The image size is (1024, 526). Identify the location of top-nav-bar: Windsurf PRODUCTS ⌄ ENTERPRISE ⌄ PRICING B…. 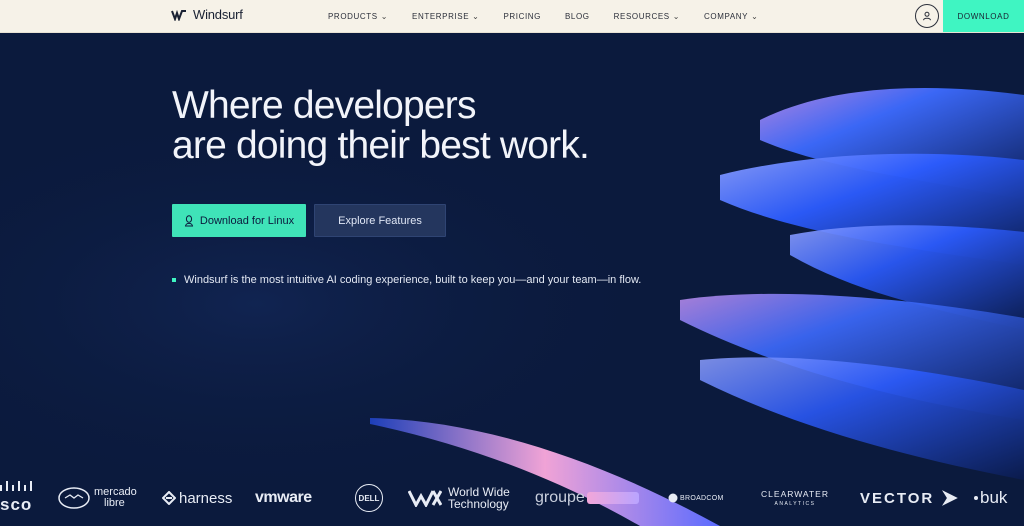
(512, 16).